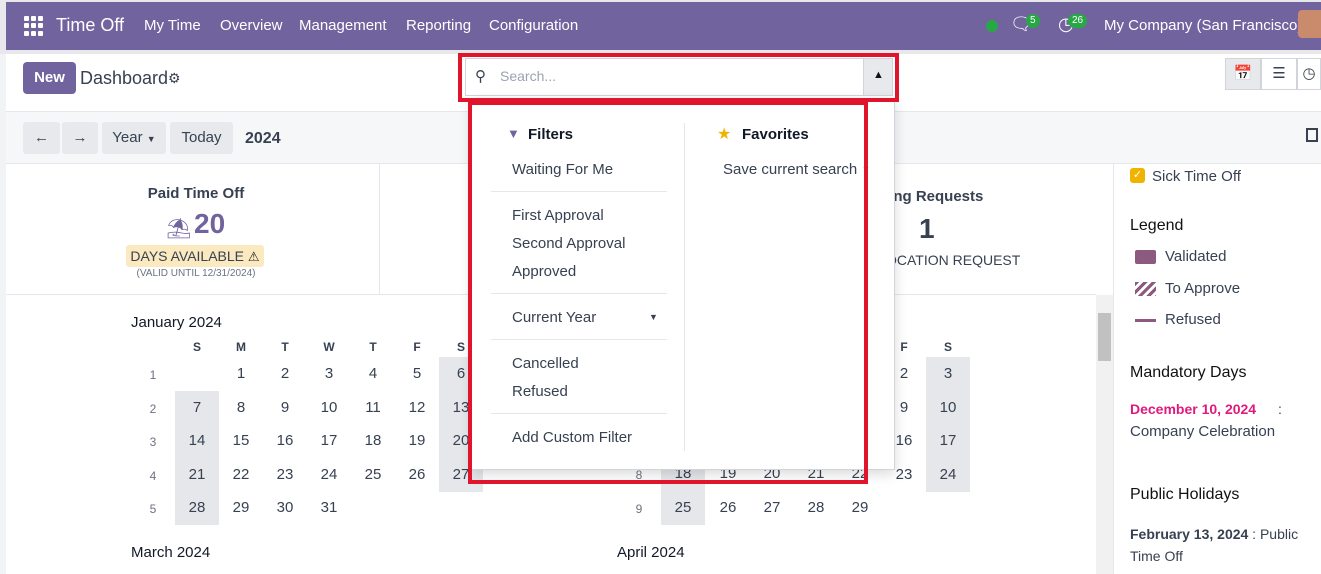 The height and width of the screenshot is (574, 1321). Describe the element at coordinates (1137, 175) in the screenshot. I see `sick-checkbox: ✓` at that location.